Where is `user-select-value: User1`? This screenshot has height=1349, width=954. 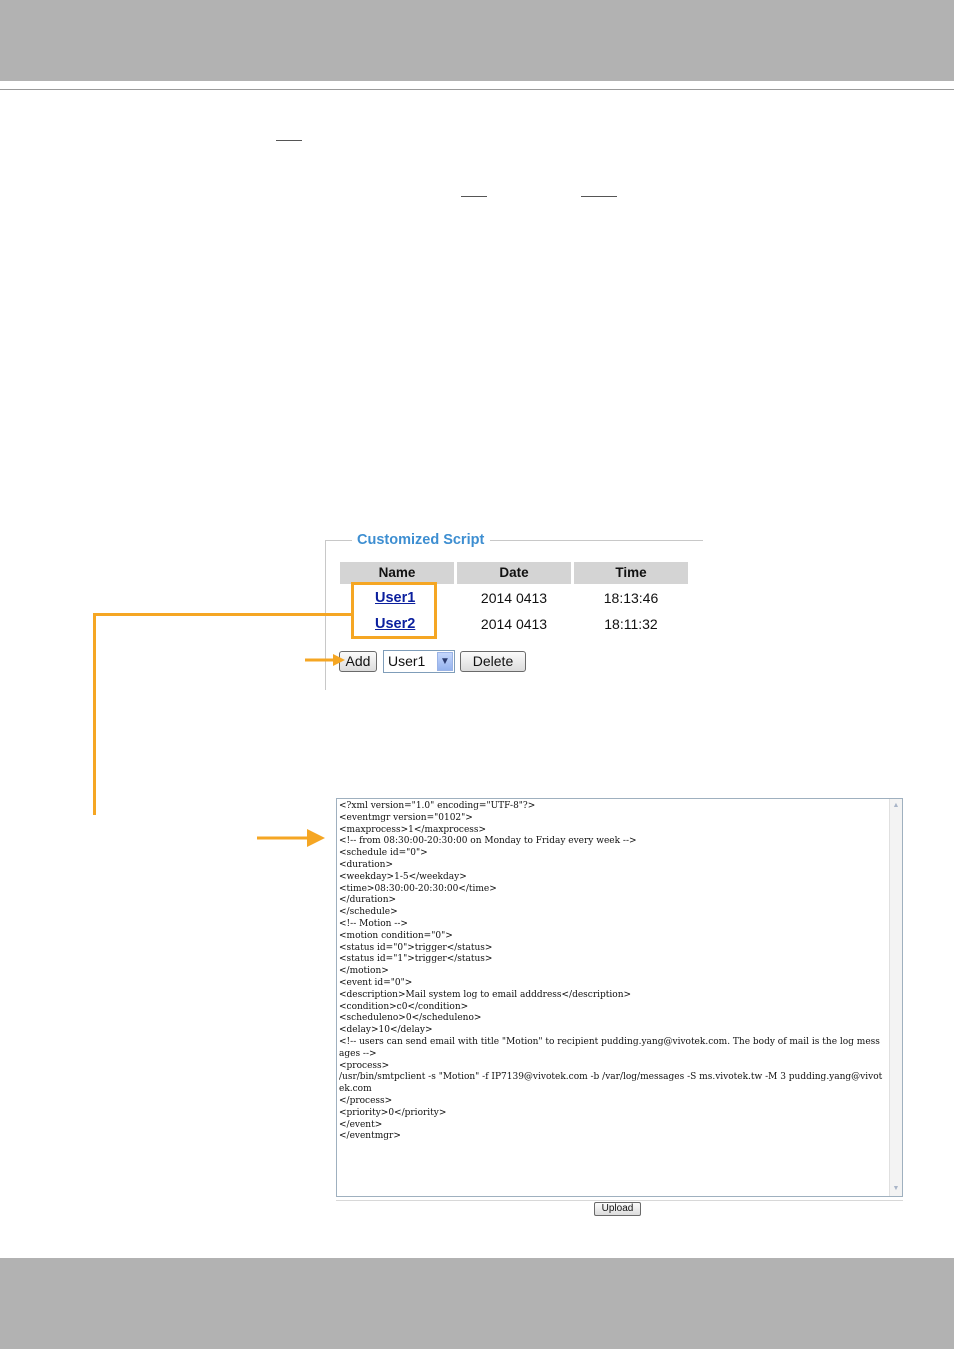
user-select-value: User1 is located at coordinates (407, 661).